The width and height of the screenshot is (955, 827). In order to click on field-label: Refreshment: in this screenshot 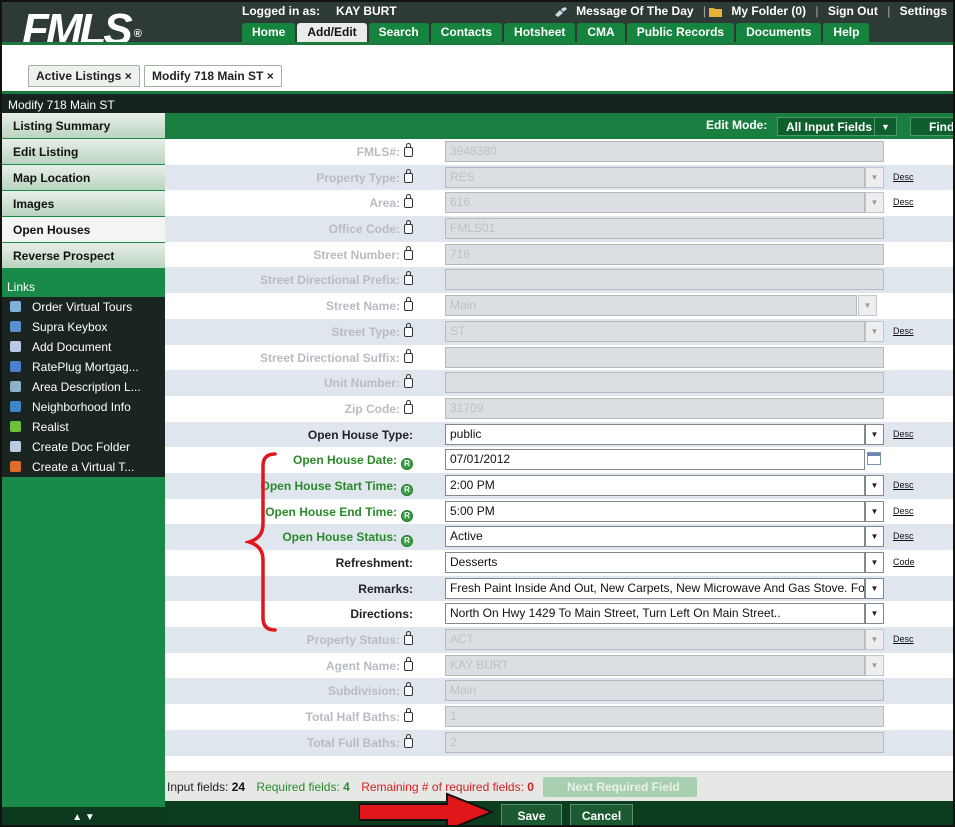, I will do `click(289, 563)`.